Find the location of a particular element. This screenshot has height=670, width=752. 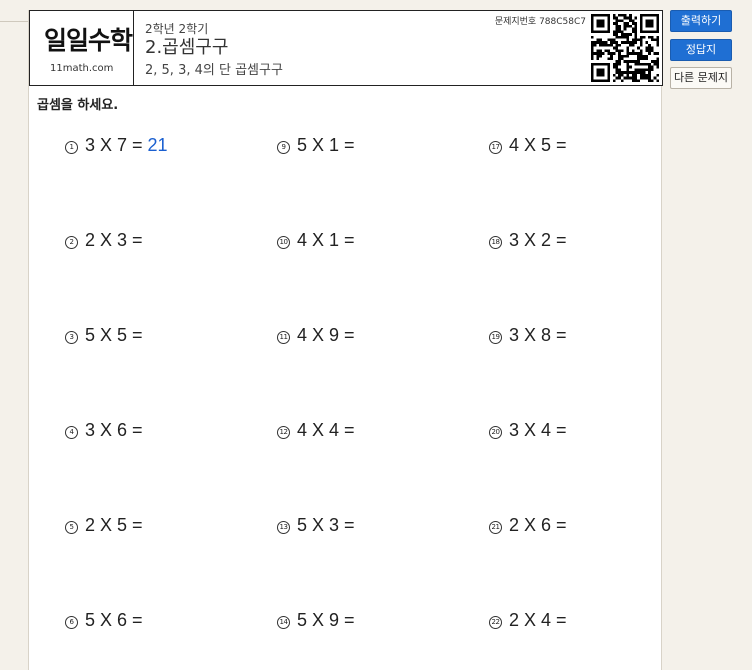

problem-number: 5 is located at coordinates (71, 527).